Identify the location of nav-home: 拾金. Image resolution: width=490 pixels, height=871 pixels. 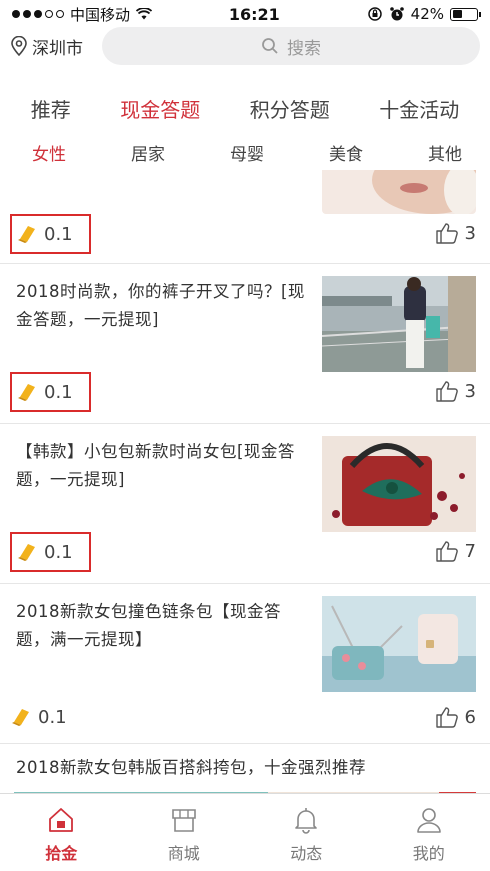
(61, 832).